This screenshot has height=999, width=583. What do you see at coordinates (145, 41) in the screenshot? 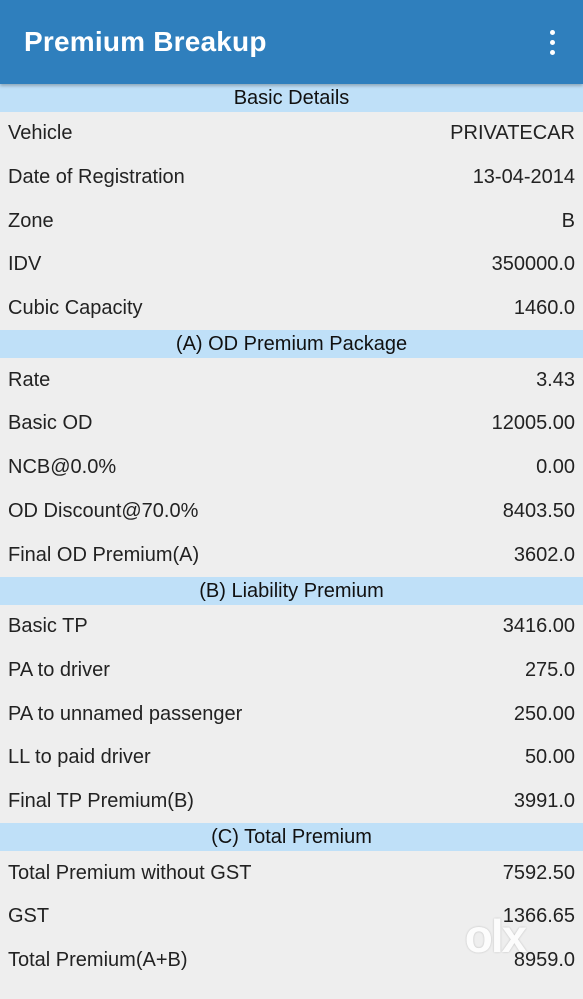
I see `page-title: Premium Breakup` at bounding box center [145, 41].